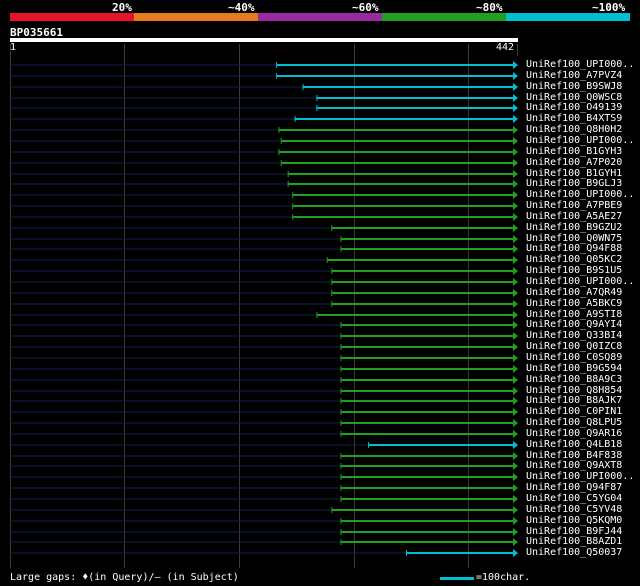 The image size is (640, 586). What do you see at coordinates (574, 75) in the screenshot?
I see `hit-label: UniRef100_A7PVZ4` at bounding box center [574, 75].